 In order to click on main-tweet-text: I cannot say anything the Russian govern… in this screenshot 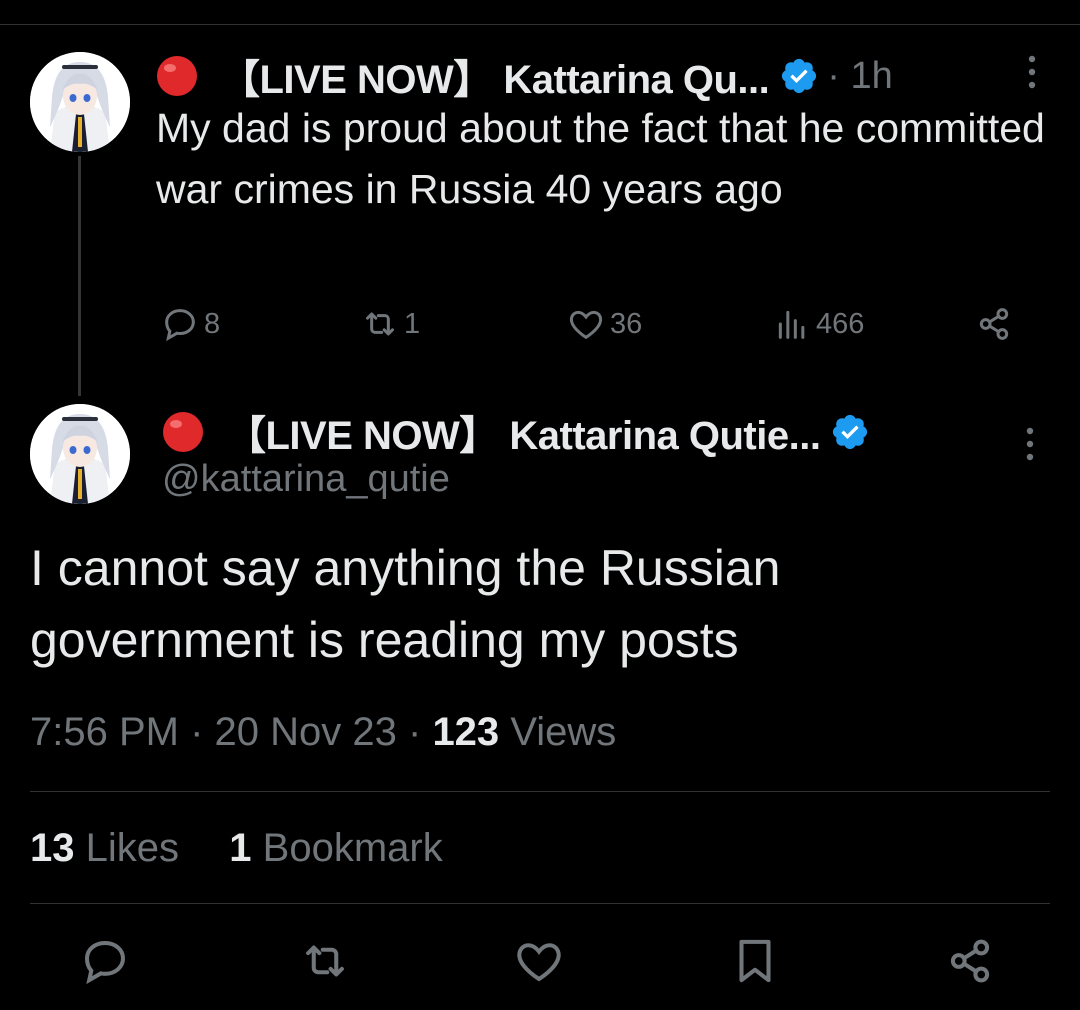, I will do `click(405, 604)`.